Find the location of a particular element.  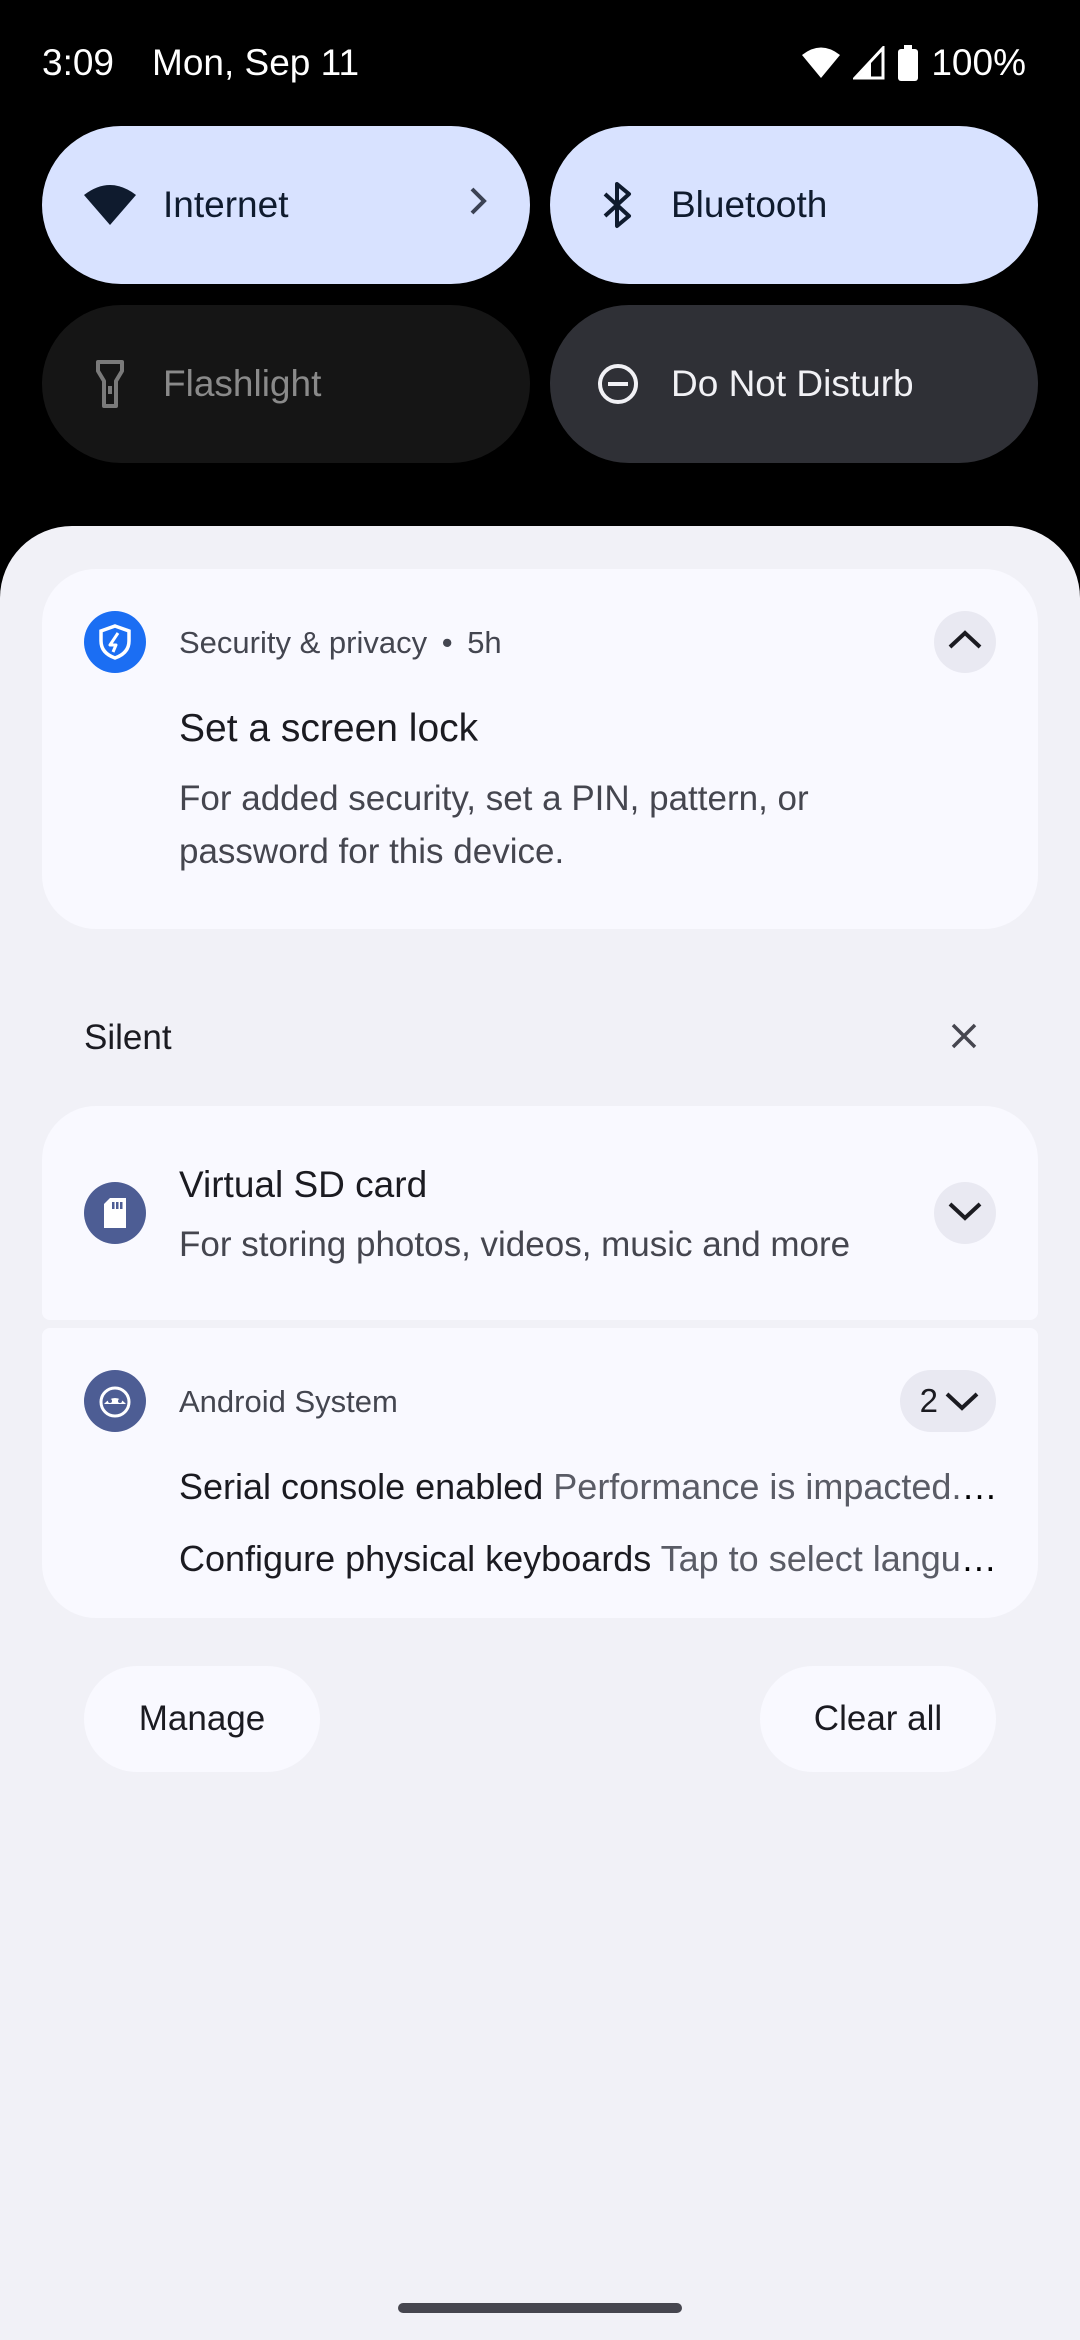

clear-silent-button is located at coordinates (964, 1038).